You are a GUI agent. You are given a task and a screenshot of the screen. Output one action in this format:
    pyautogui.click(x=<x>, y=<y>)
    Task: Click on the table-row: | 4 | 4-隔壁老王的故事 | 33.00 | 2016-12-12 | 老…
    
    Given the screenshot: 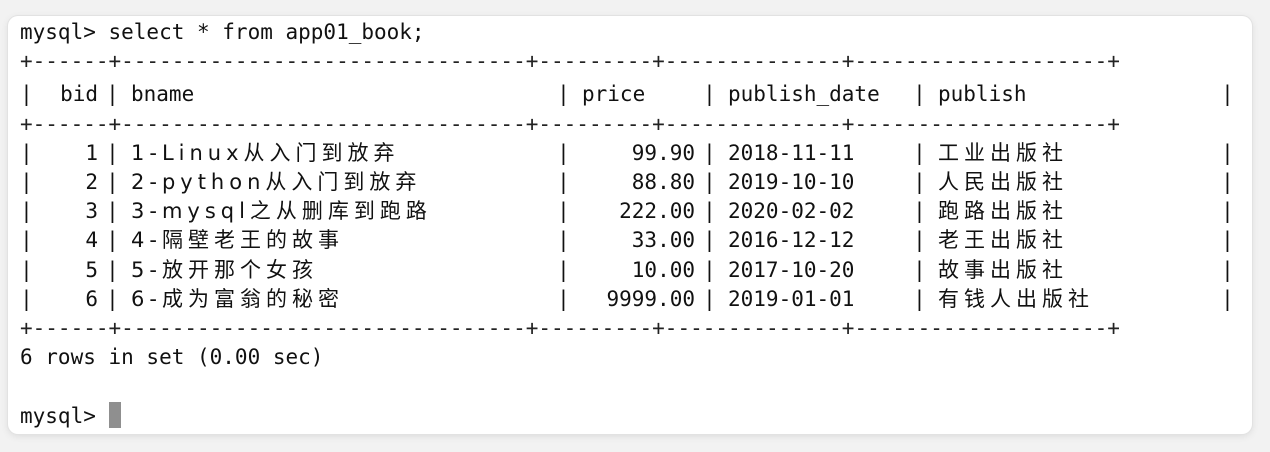 What is the action you would take?
    pyautogui.click(x=634, y=240)
    